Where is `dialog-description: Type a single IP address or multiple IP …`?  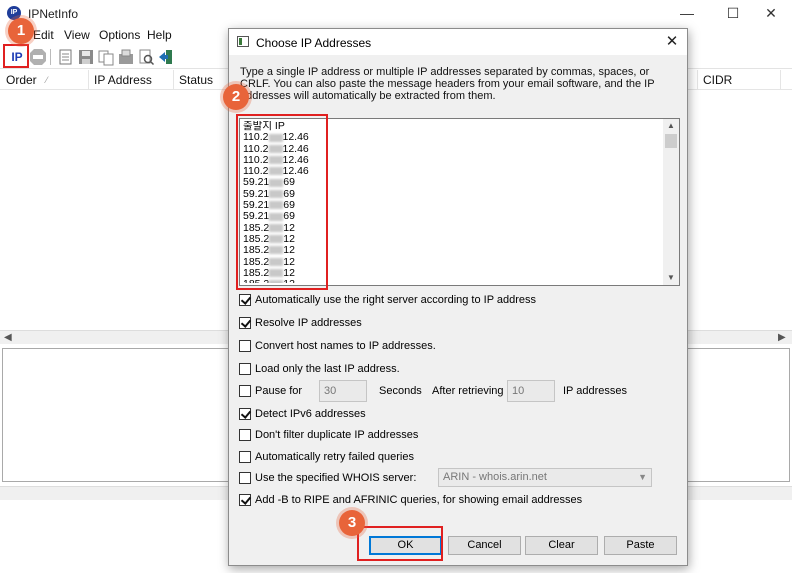 dialog-description: Type a single IP address or multiple IP … is located at coordinates (447, 84).